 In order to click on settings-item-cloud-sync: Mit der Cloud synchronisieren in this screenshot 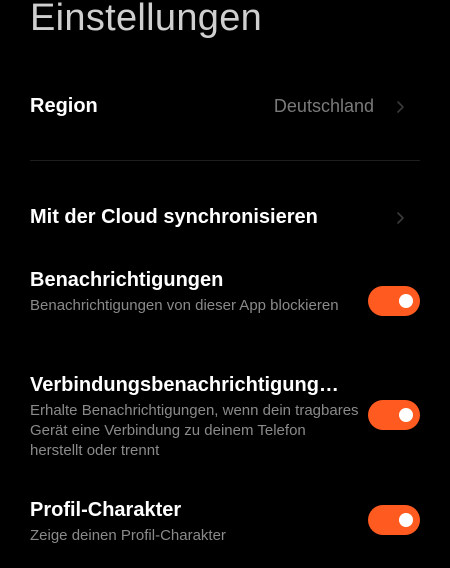, I will do `click(225, 218)`.